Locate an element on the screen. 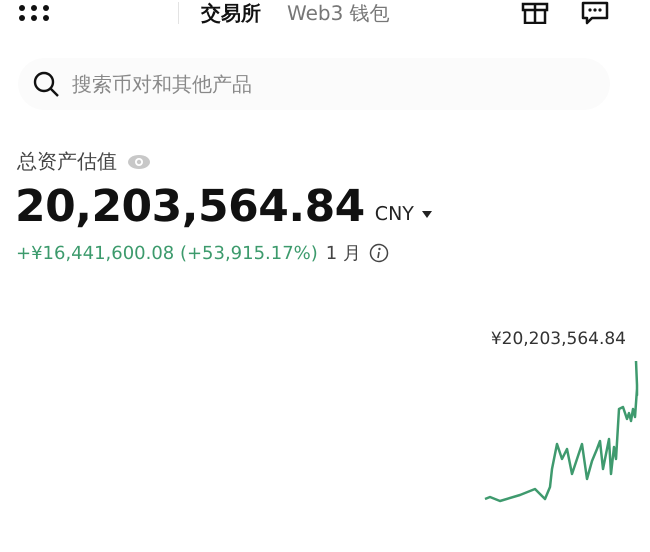  info-icon is located at coordinates (378, 253).